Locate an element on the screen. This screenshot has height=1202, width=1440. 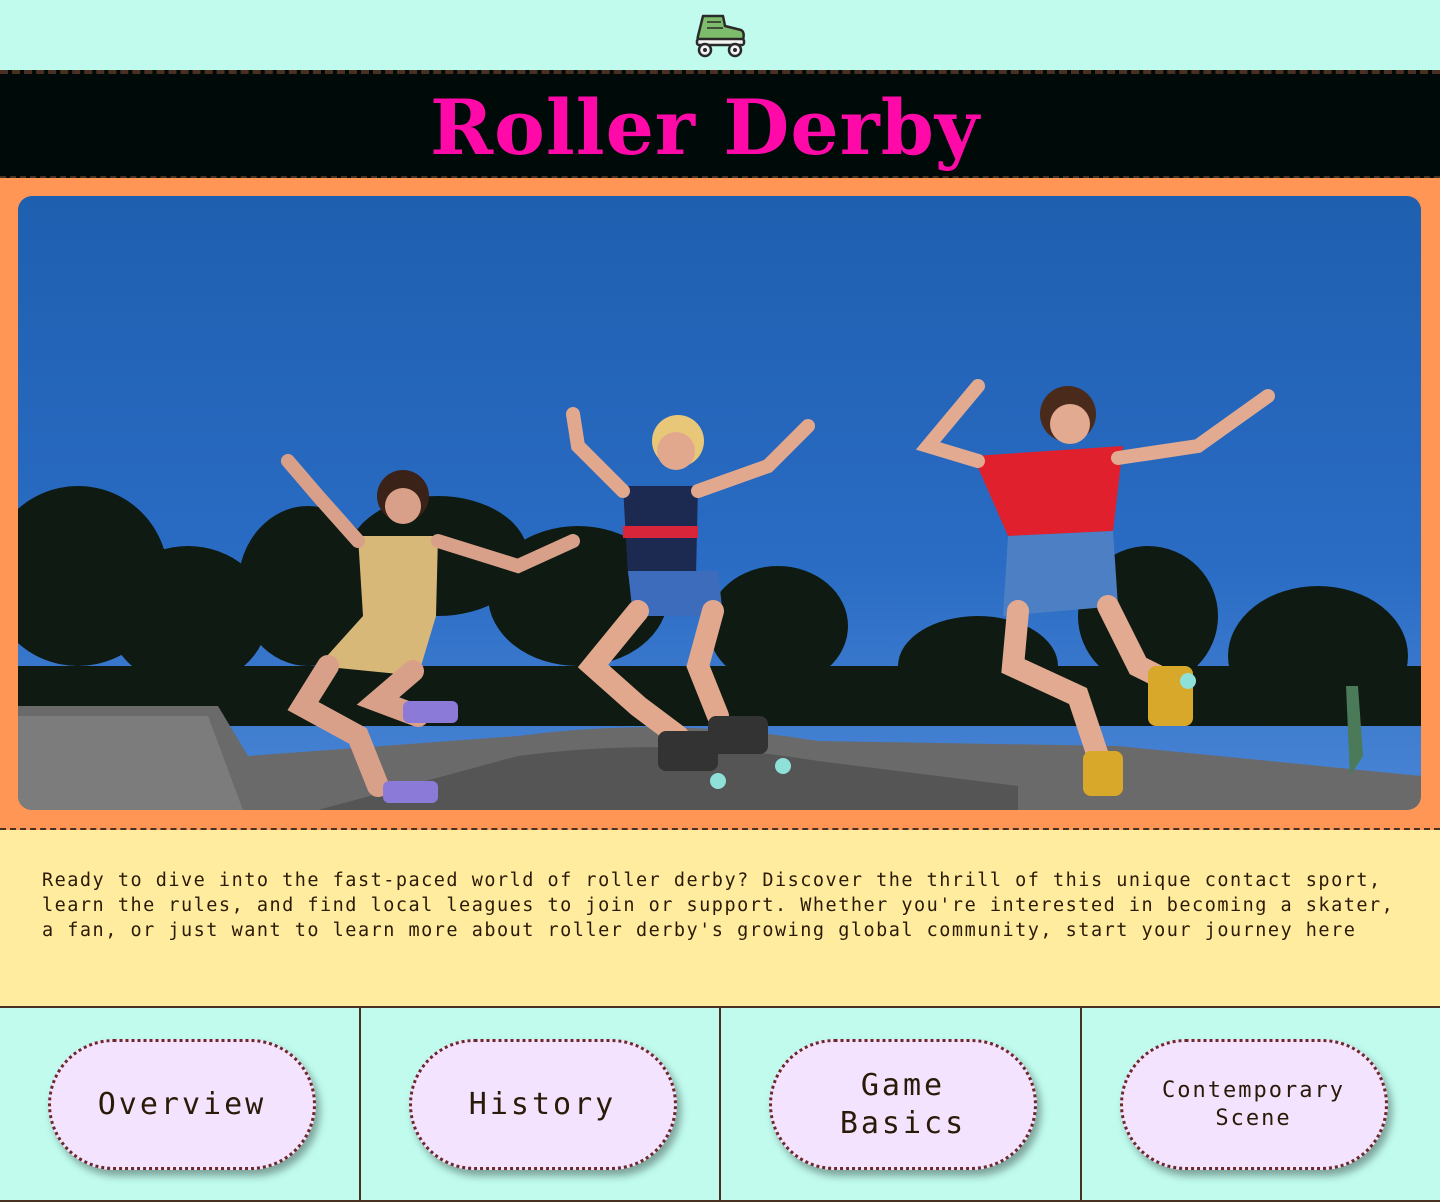
game-basics-label: Game Basics is located at coordinates (903, 1104).